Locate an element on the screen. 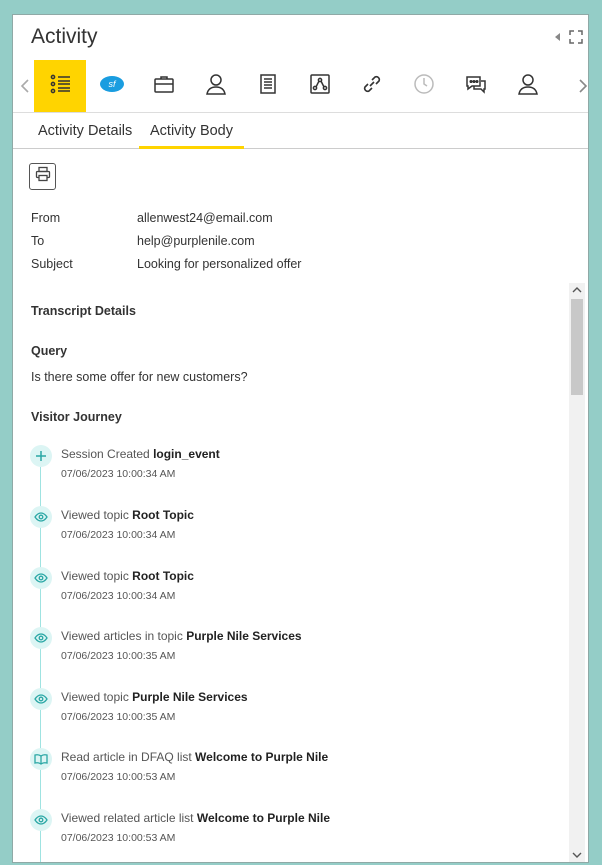 The height and width of the screenshot is (865, 602). tool-contact-button is located at coordinates (216, 86).